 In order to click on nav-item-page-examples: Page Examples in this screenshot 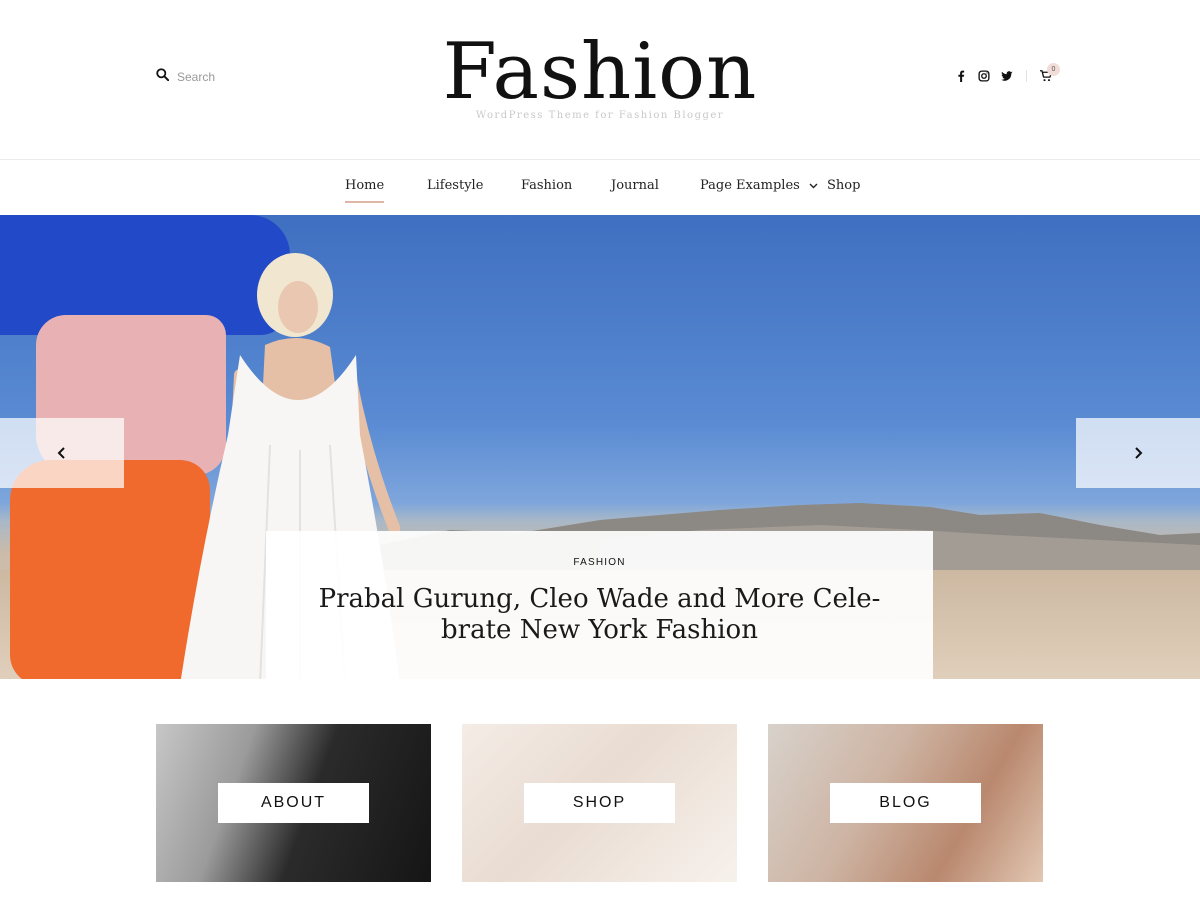, I will do `click(759, 185)`.